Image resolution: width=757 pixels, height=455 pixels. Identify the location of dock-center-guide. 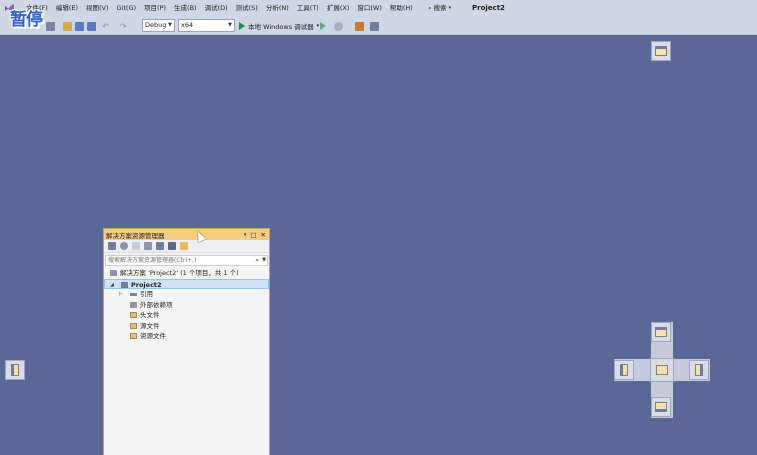
(662, 370).